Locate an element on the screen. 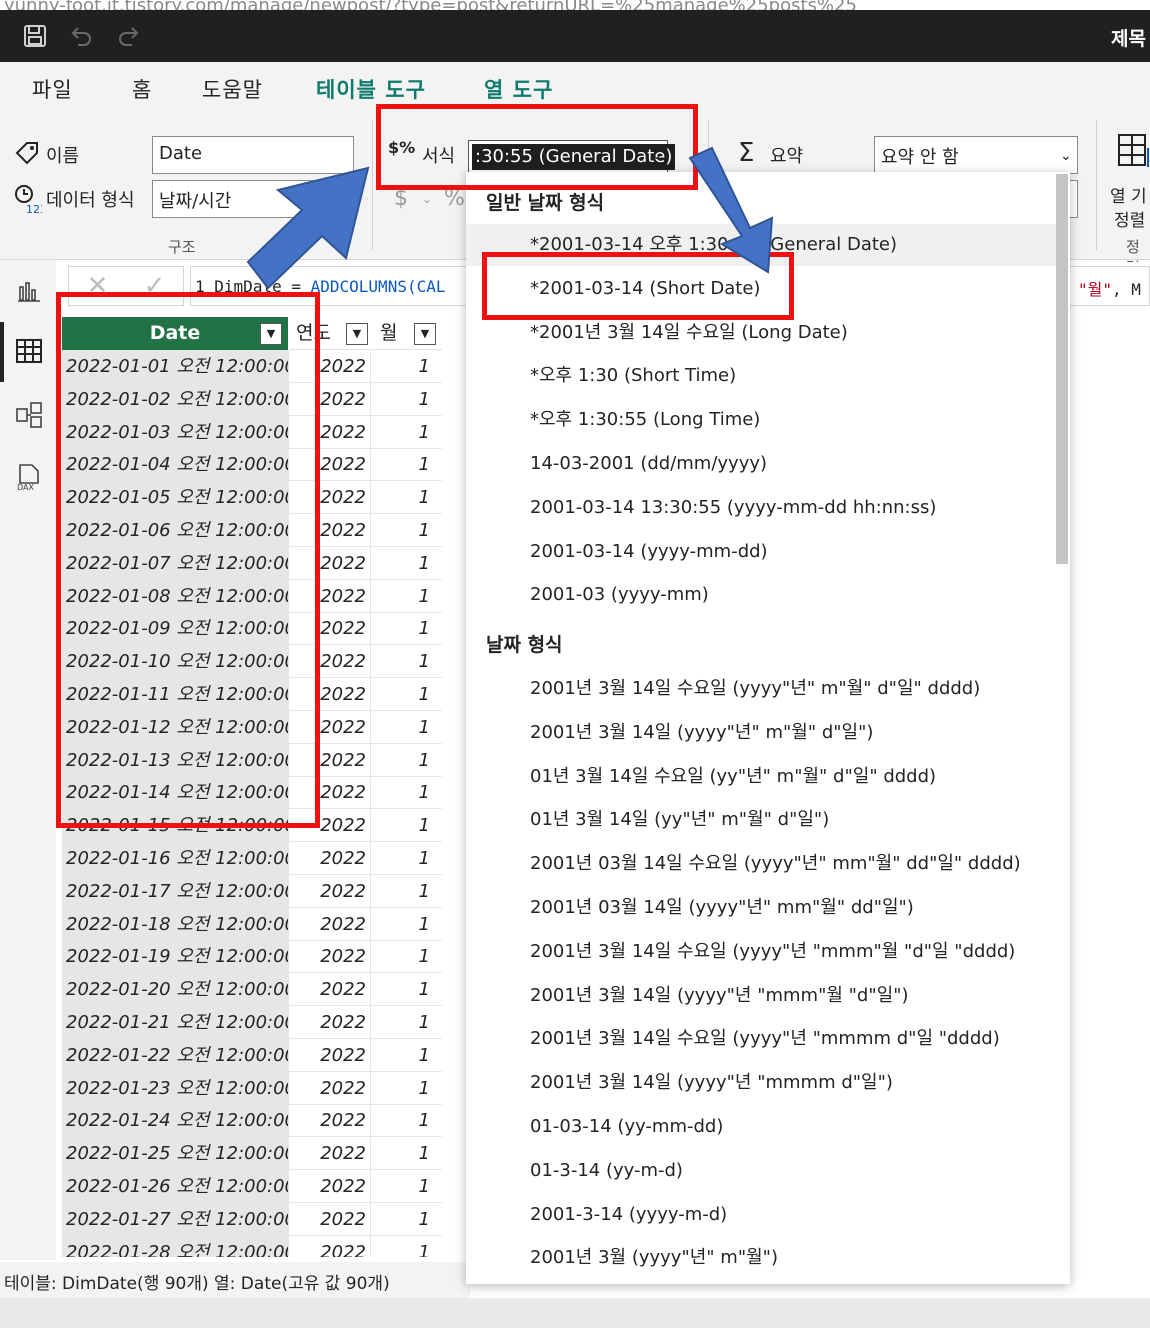  annotation-arrows is located at coordinates (510, 218).